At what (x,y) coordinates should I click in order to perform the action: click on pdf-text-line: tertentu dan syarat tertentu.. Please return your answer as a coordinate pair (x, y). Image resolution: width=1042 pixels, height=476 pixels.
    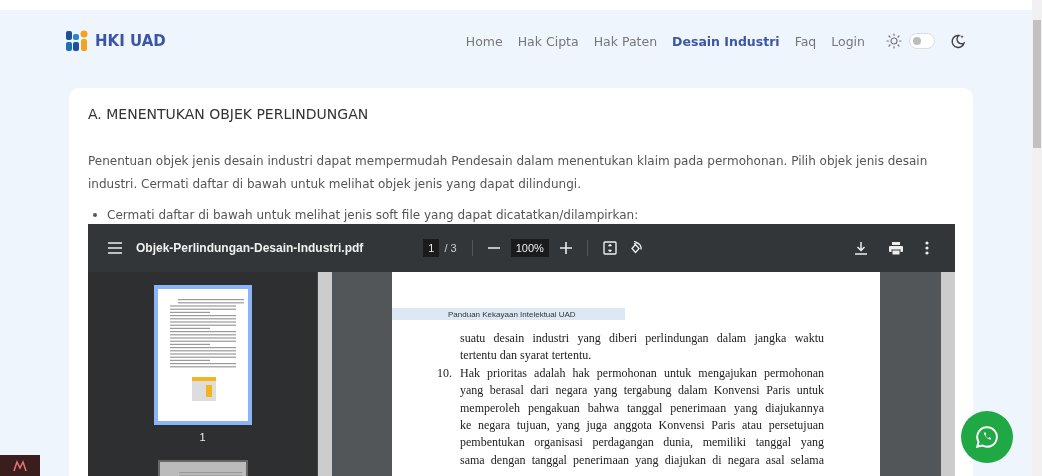
    Looking at the image, I should click on (526, 356).